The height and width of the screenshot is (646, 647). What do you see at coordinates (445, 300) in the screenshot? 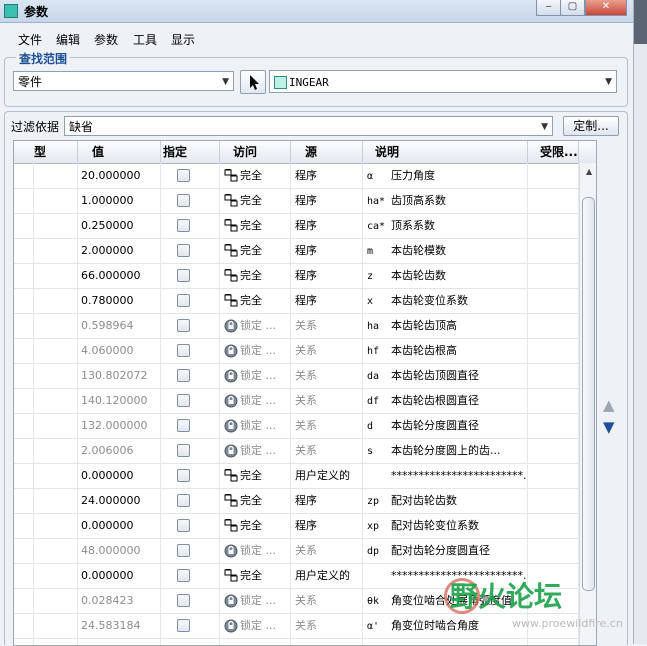
I see `description-cell: x 本齿轮变位系数` at bounding box center [445, 300].